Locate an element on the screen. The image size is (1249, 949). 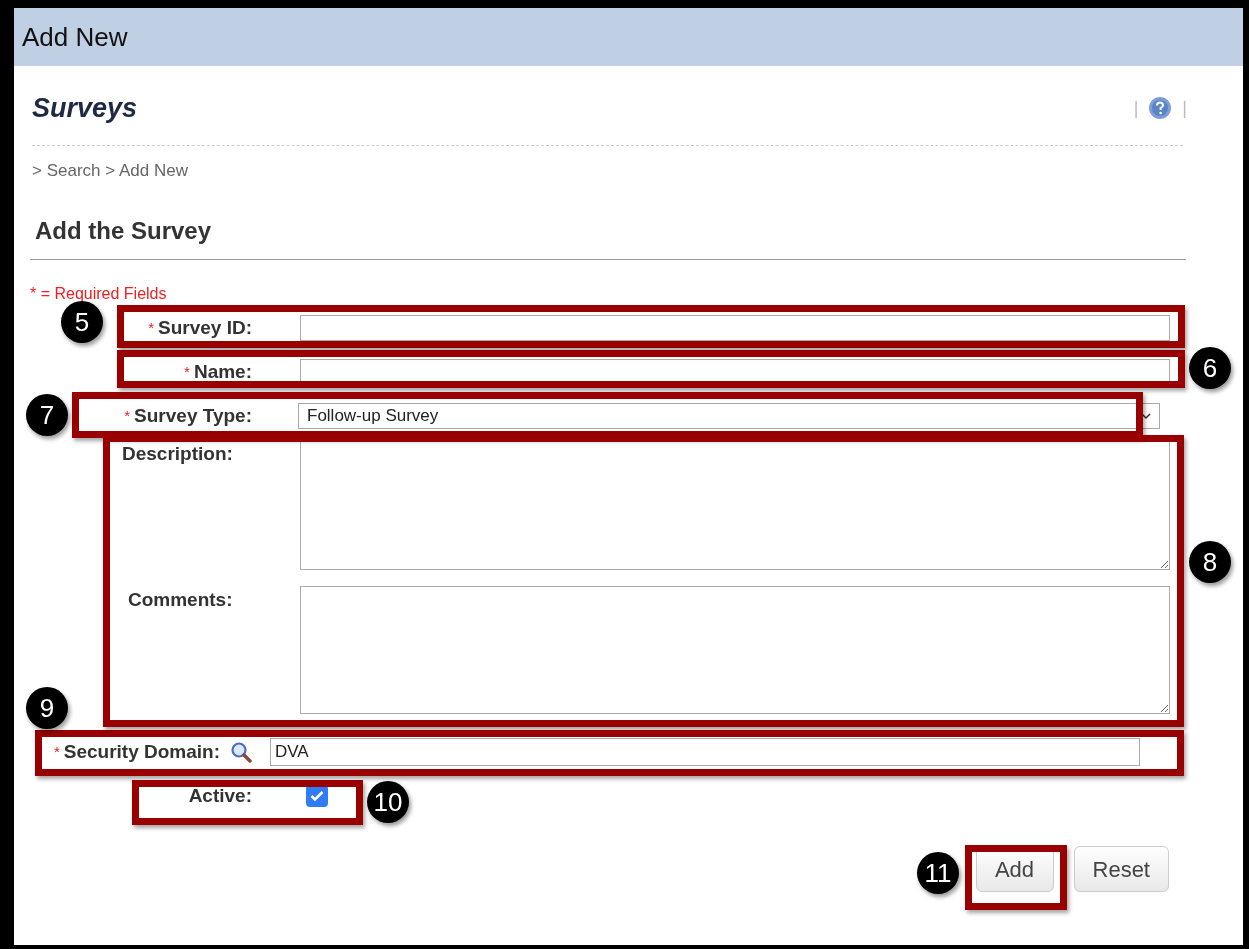
breadcrumb: > Search > Add New is located at coordinates (110, 170).